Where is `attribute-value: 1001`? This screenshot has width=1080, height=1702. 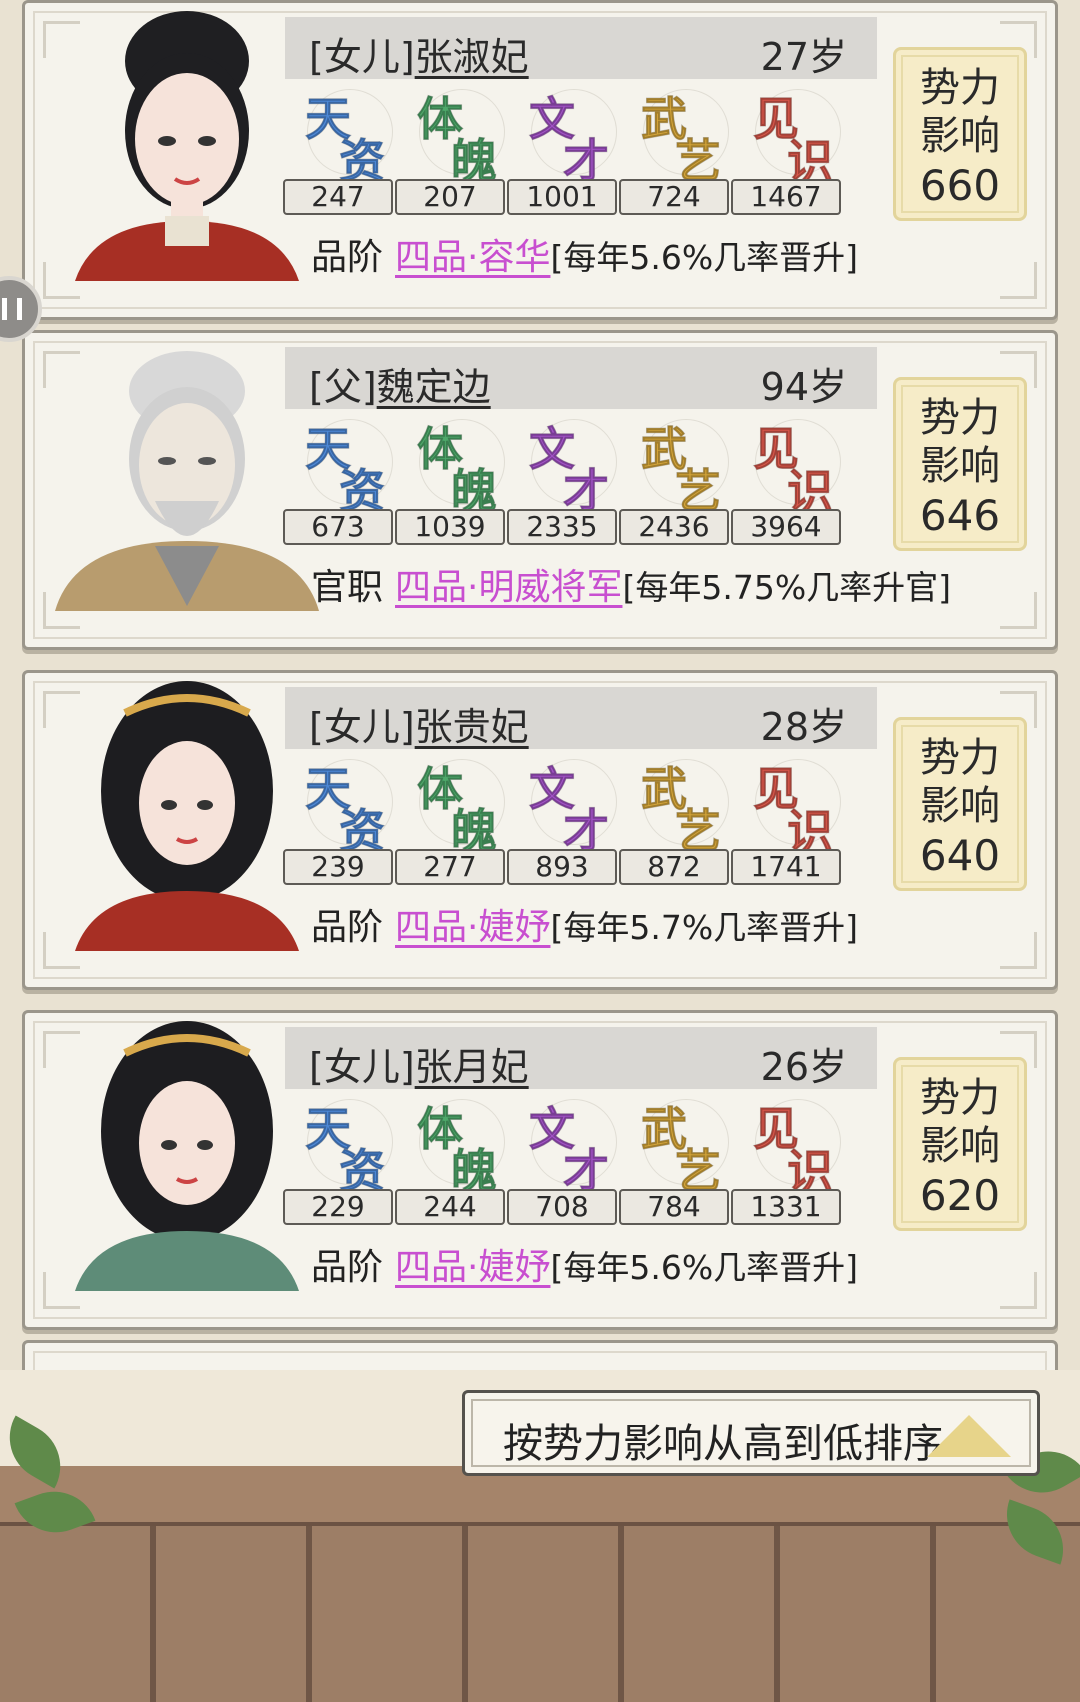
attribute-value: 1001 is located at coordinates (562, 197).